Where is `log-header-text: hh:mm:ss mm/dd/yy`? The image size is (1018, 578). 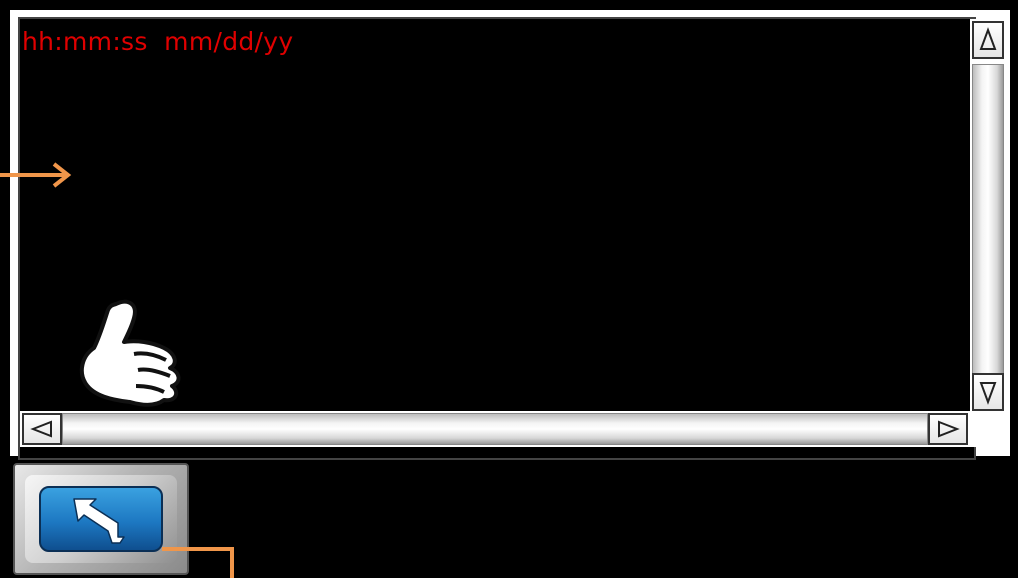
log-header-text: hh:mm:ss mm/dd/yy is located at coordinates (158, 41).